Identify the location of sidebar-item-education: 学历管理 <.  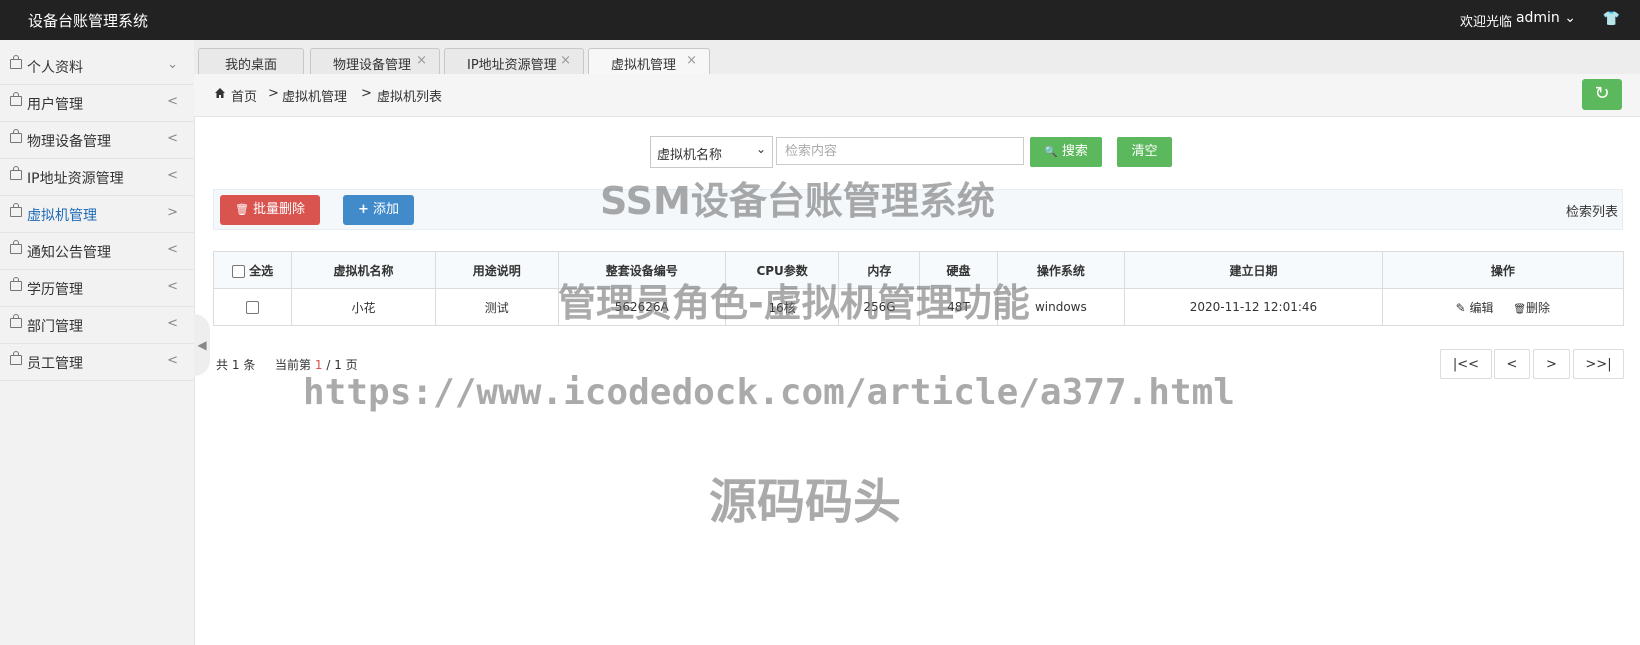
(97, 288).